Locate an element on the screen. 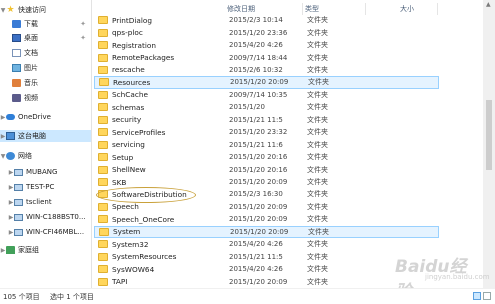  file-date: 2009/7/14 18:44 is located at coordinates (258, 57).